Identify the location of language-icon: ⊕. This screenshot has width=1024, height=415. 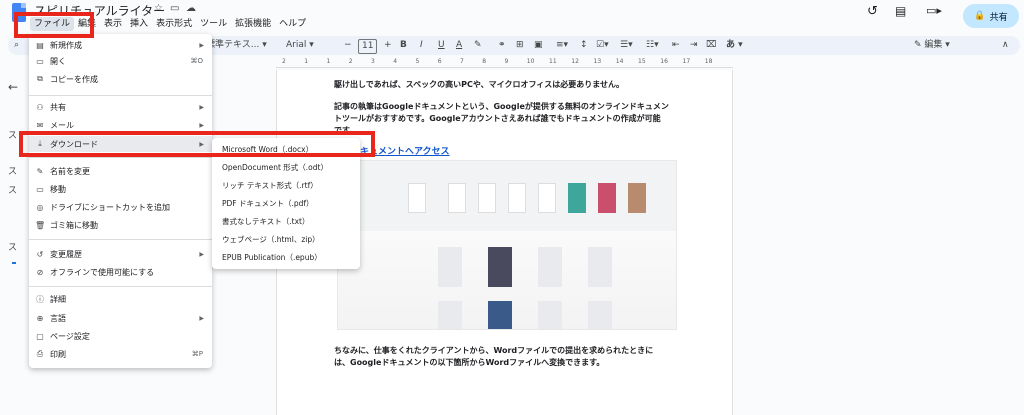
(40, 318).